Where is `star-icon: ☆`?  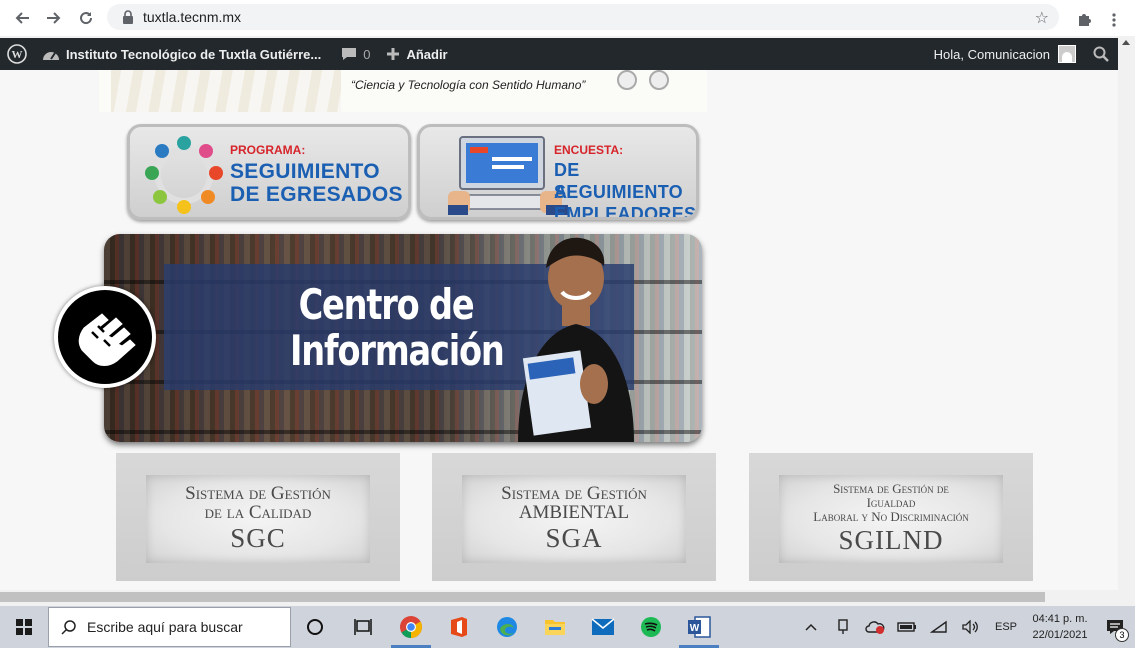
star-icon: ☆ is located at coordinates (1042, 18).